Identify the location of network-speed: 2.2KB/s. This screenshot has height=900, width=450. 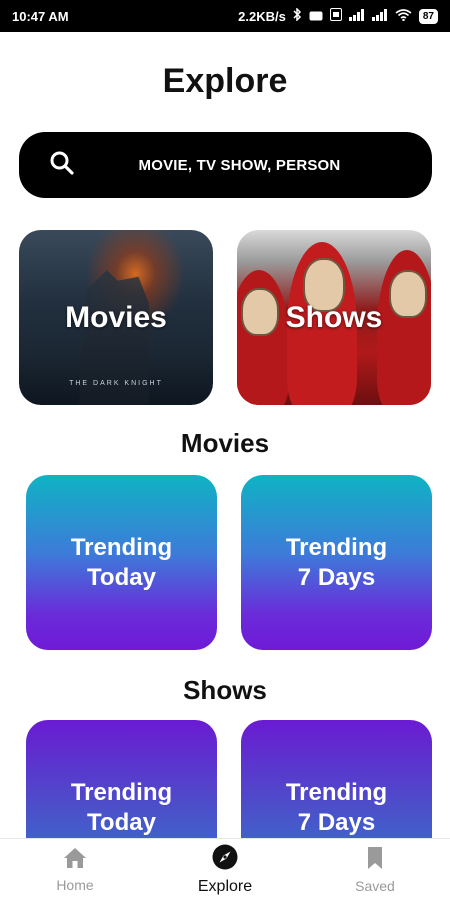
(262, 16).